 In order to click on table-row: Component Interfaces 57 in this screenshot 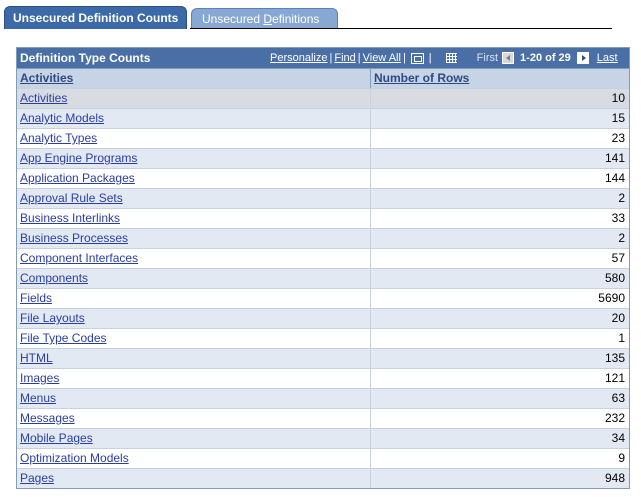, I will do `click(323, 258)`.